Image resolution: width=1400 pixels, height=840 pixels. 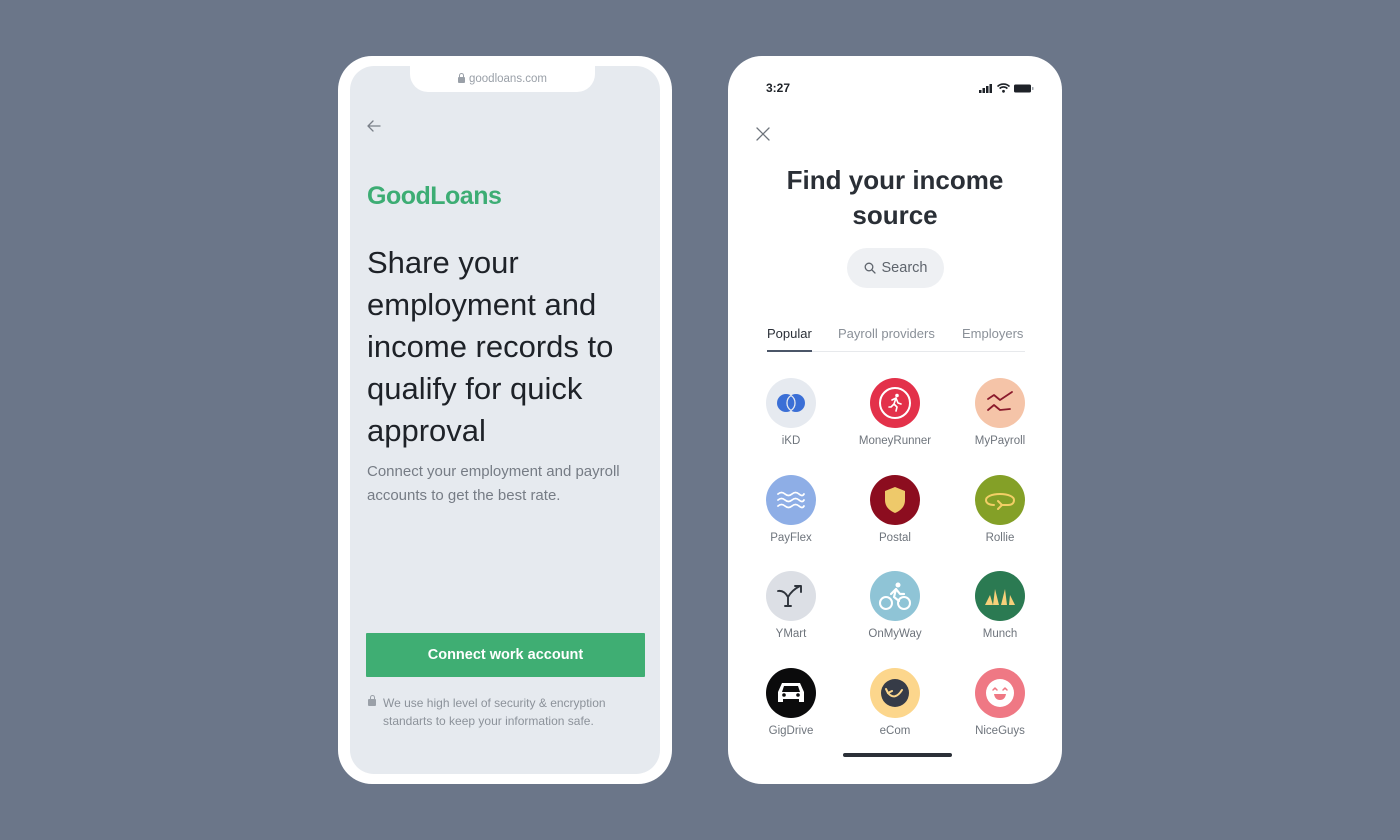 I want to click on provider-label: Munch, so click(x=1000, y=634).